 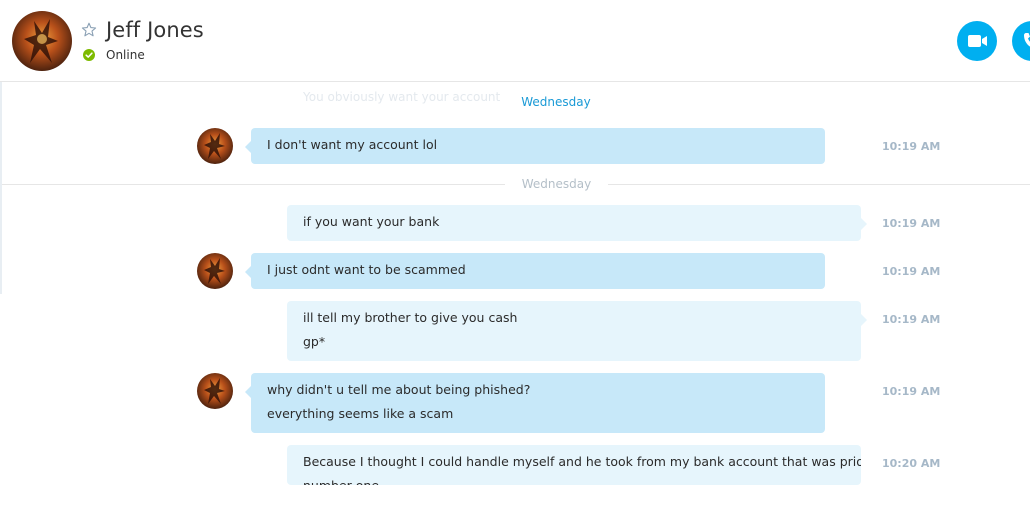 I want to click on message-bubble-outgoing: if you want your bank, so click(x=577, y=223).